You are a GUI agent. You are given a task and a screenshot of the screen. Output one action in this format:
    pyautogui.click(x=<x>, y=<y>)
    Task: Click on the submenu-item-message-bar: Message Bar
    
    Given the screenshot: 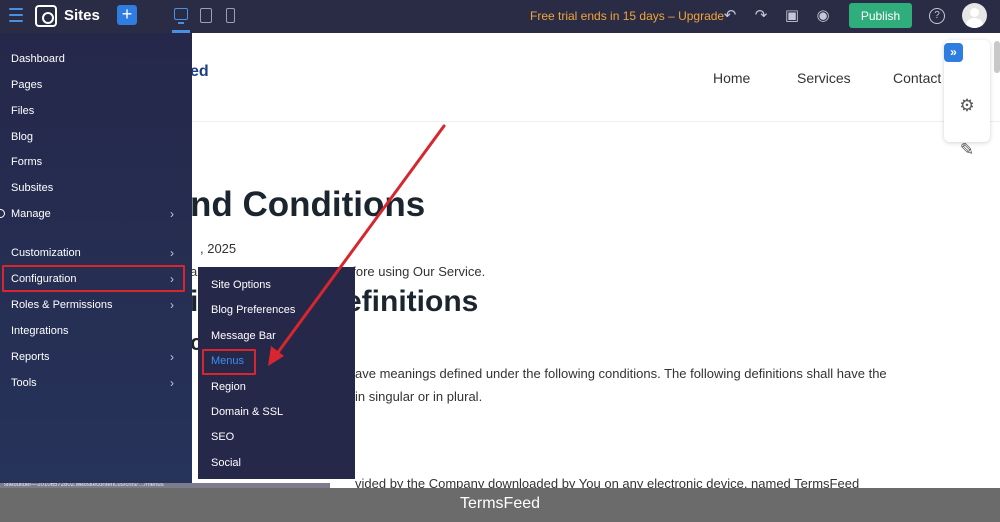 What is the action you would take?
    pyautogui.click(x=243, y=336)
    